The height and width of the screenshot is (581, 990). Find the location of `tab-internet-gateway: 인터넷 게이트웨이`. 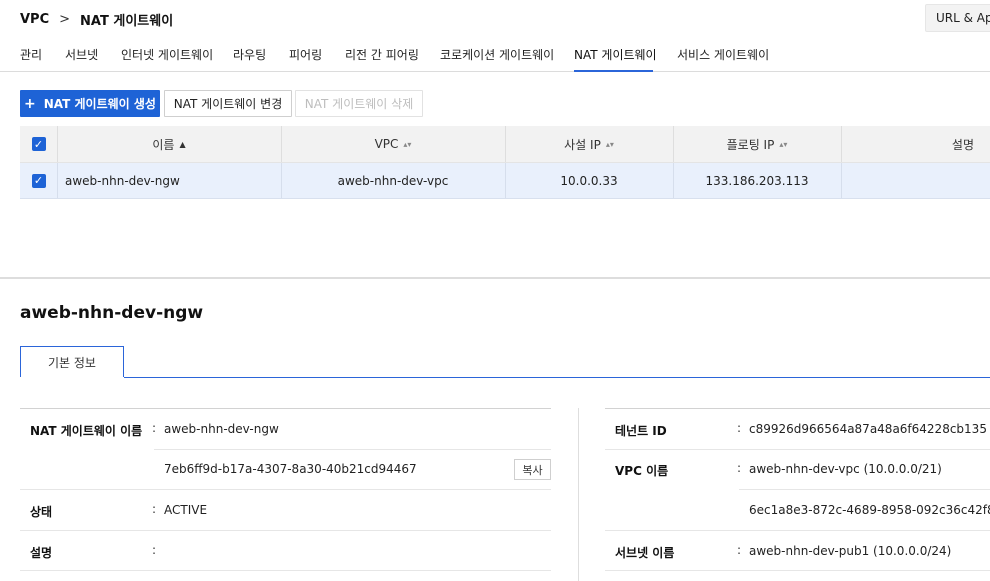

tab-internet-gateway: 인터넷 게이트웨이 is located at coordinates (167, 54).